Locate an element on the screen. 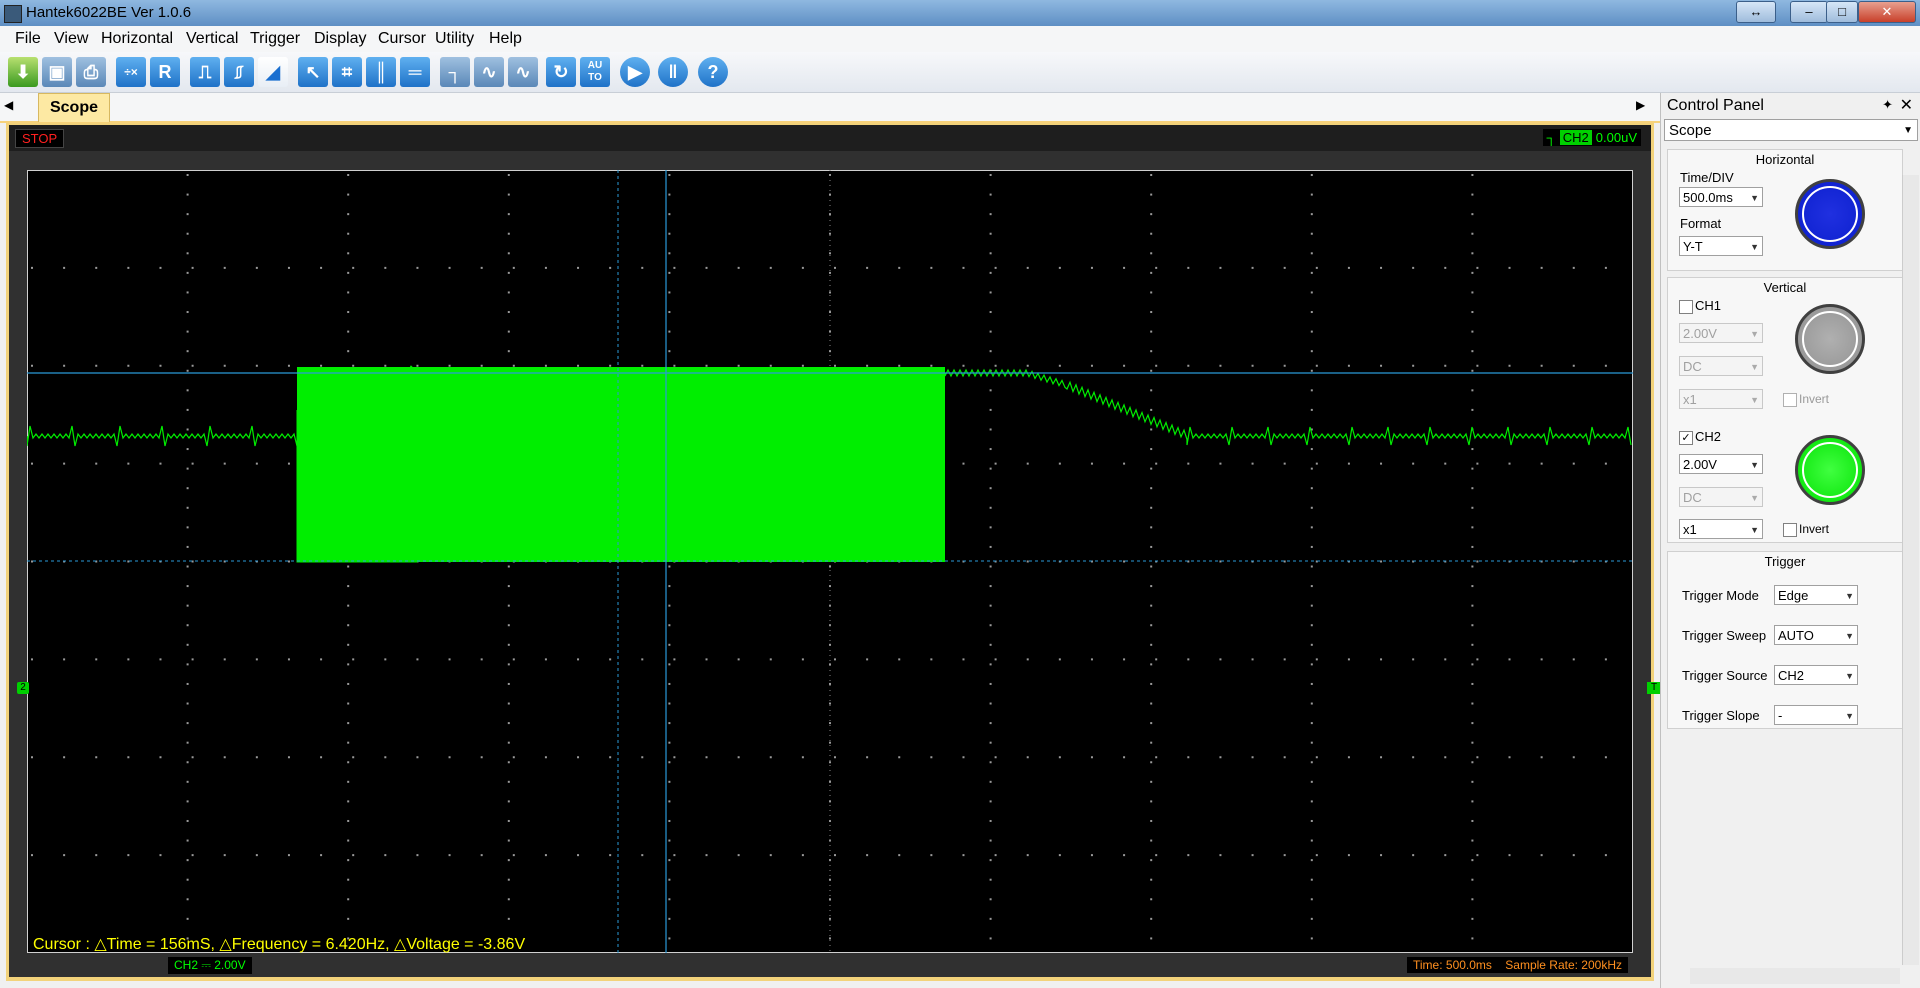 This screenshot has height=988, width=1920. menu-file: File is located at coordinates (28, 39).